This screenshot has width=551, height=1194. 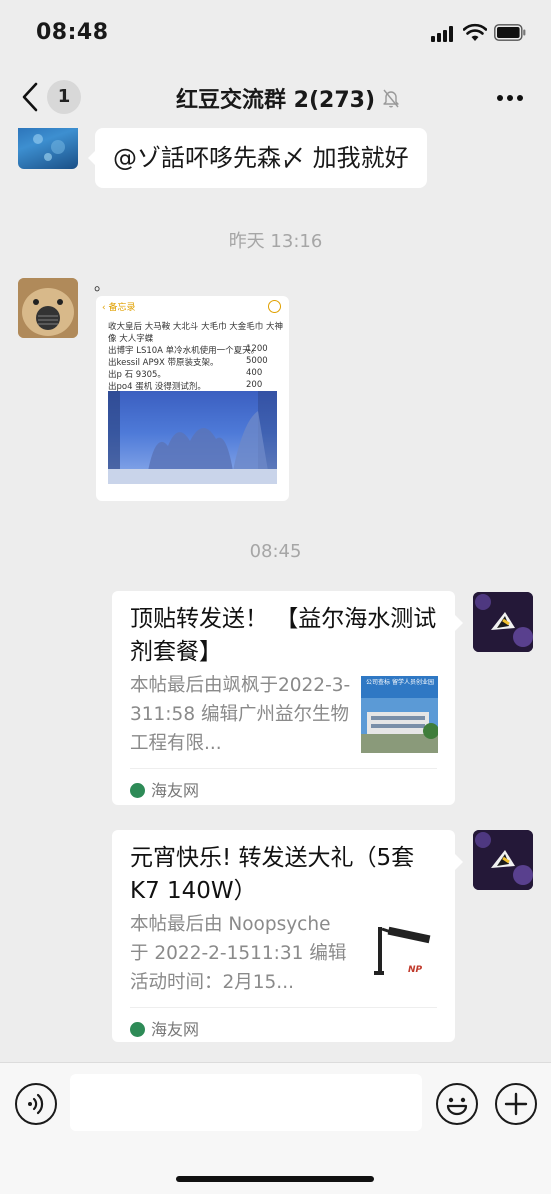 I want to click on timestamp: 08:45, so click(x=275, y=551).